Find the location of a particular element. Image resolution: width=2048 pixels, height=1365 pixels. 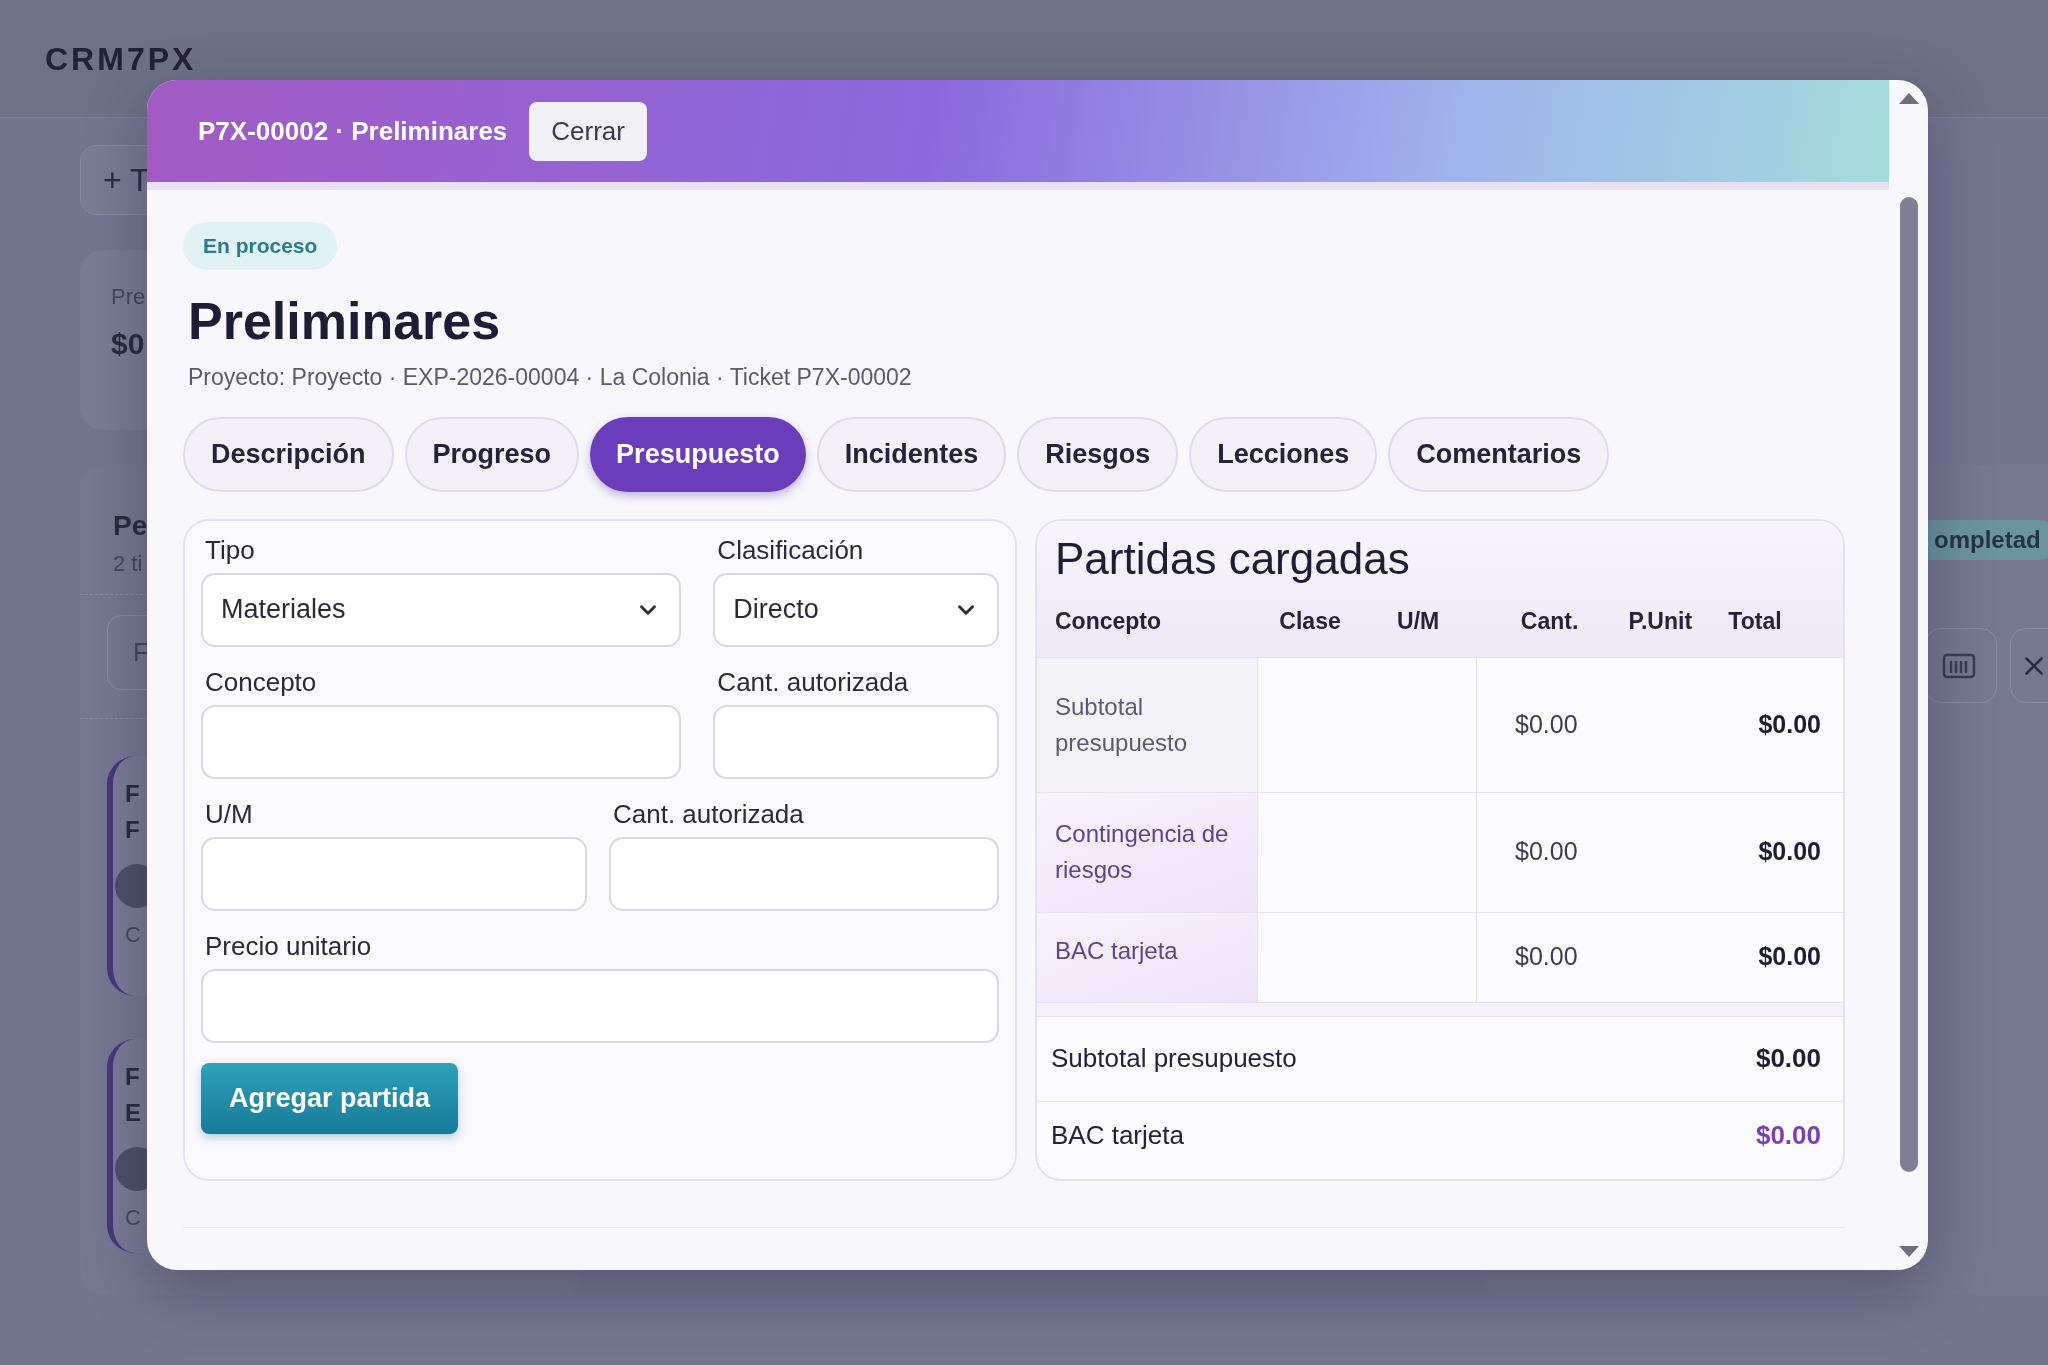

field-label: Precio unitario is located at coordinates (288, 946).